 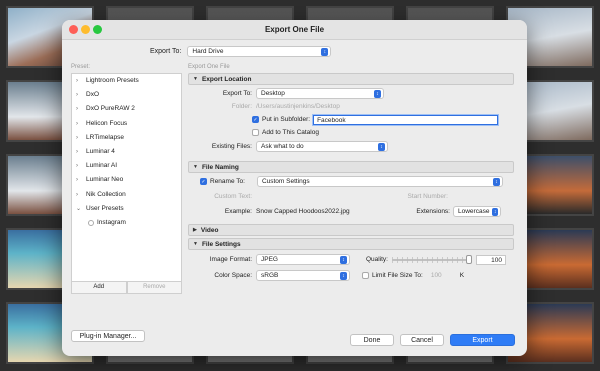 What do you see at coordinates (351, 79) in the screenshot?
I see `section-header-export-location: ▼ Export Location` at bounding box center [351, 79].